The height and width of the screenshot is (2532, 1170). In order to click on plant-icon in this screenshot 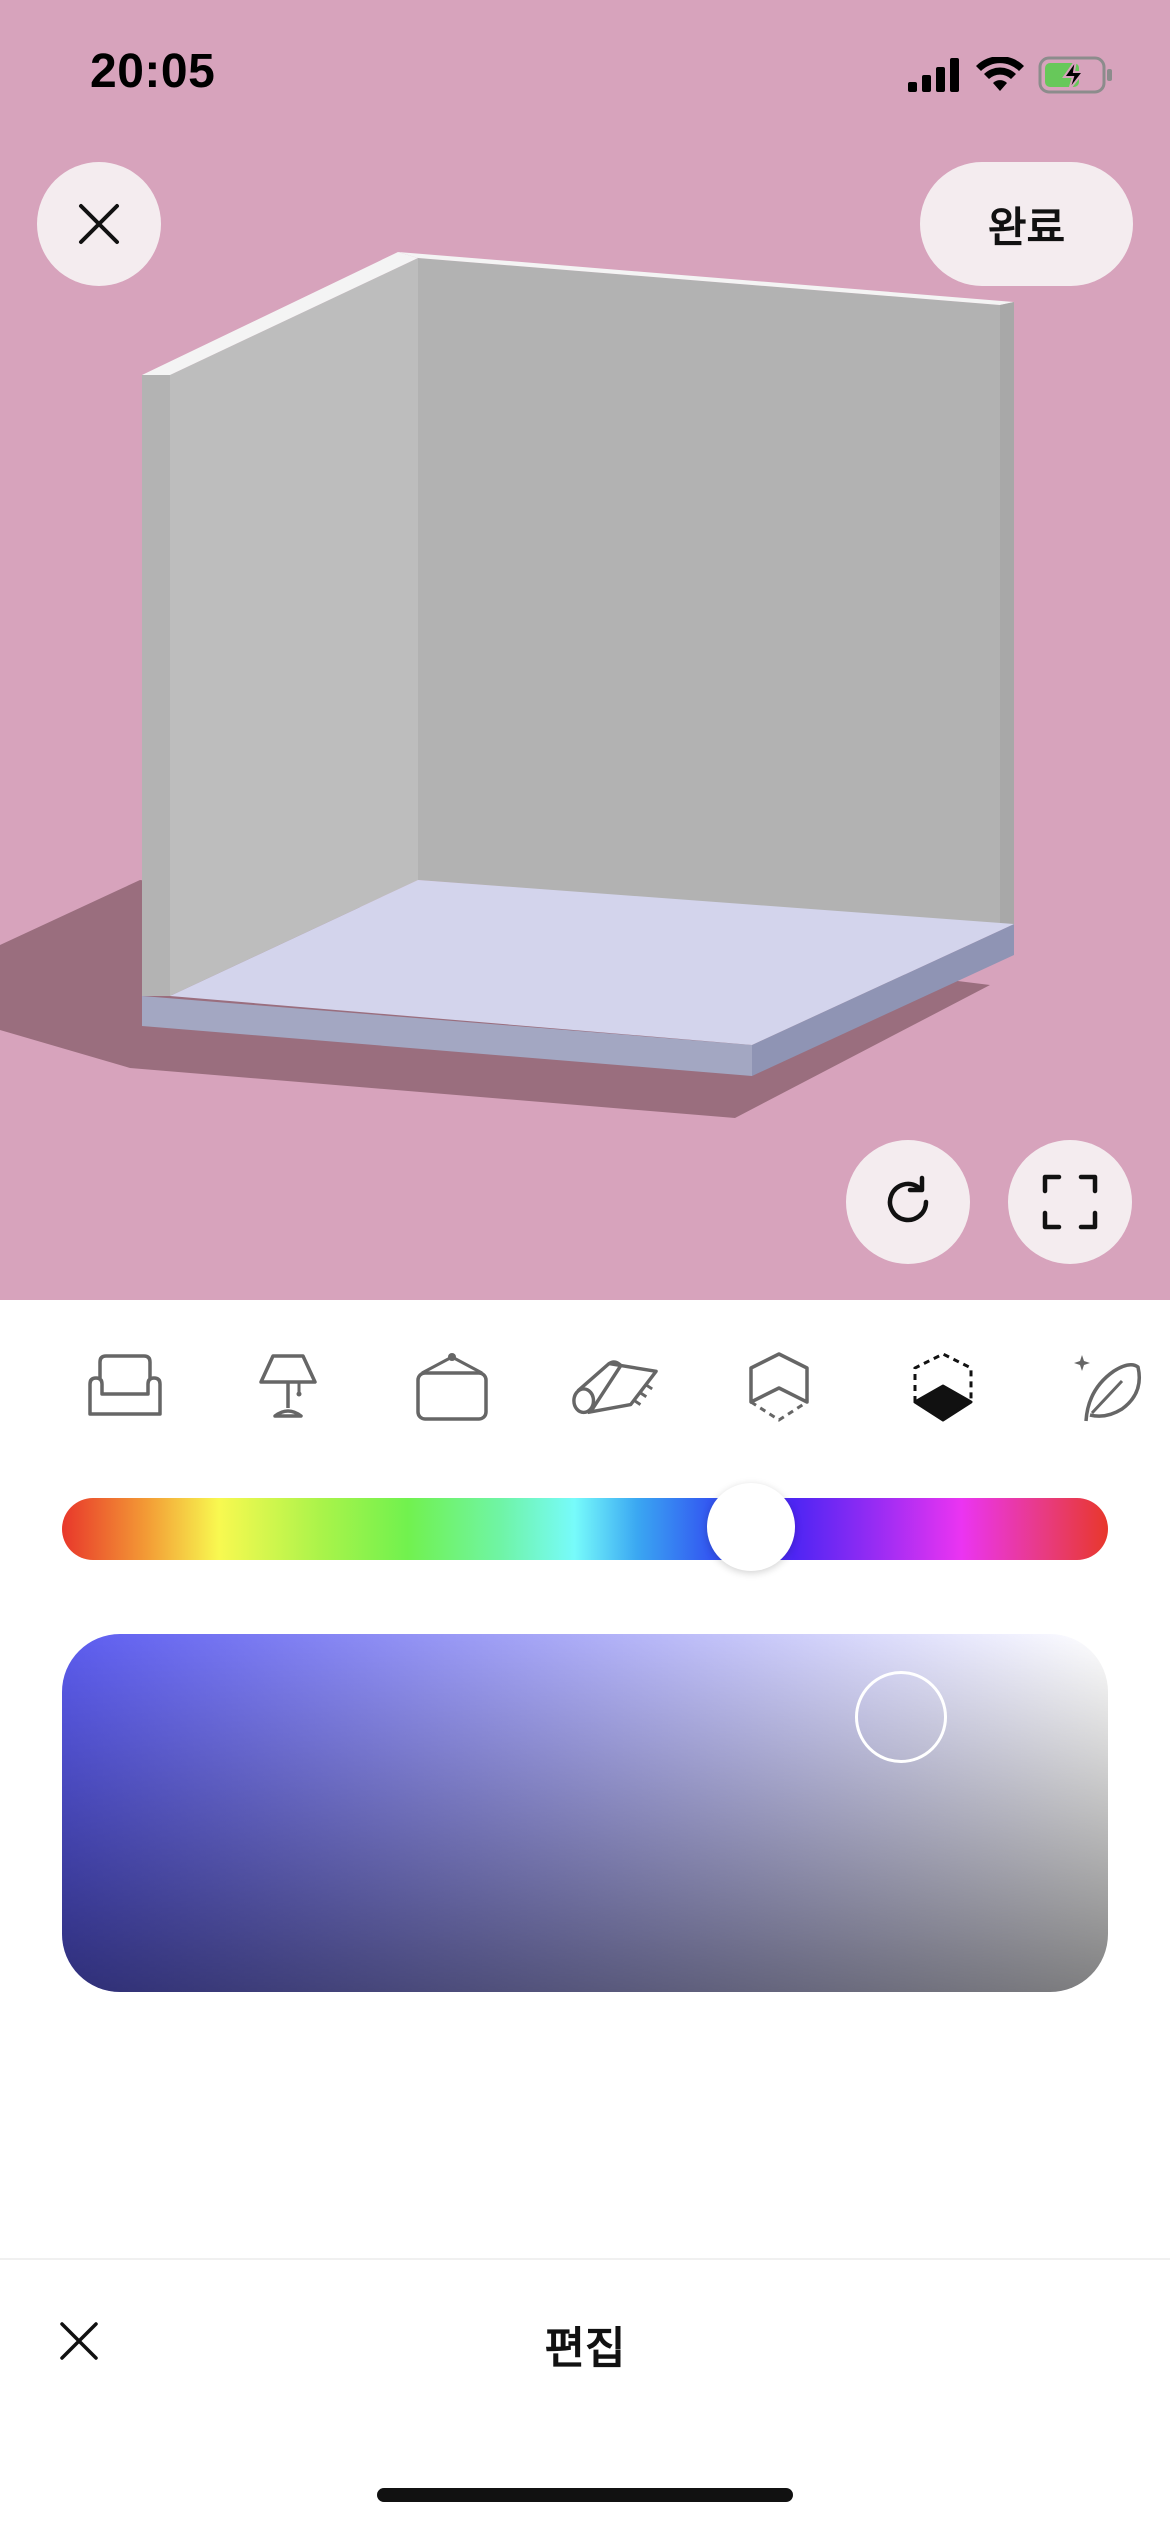, I will do `click(1107, 1388)`.